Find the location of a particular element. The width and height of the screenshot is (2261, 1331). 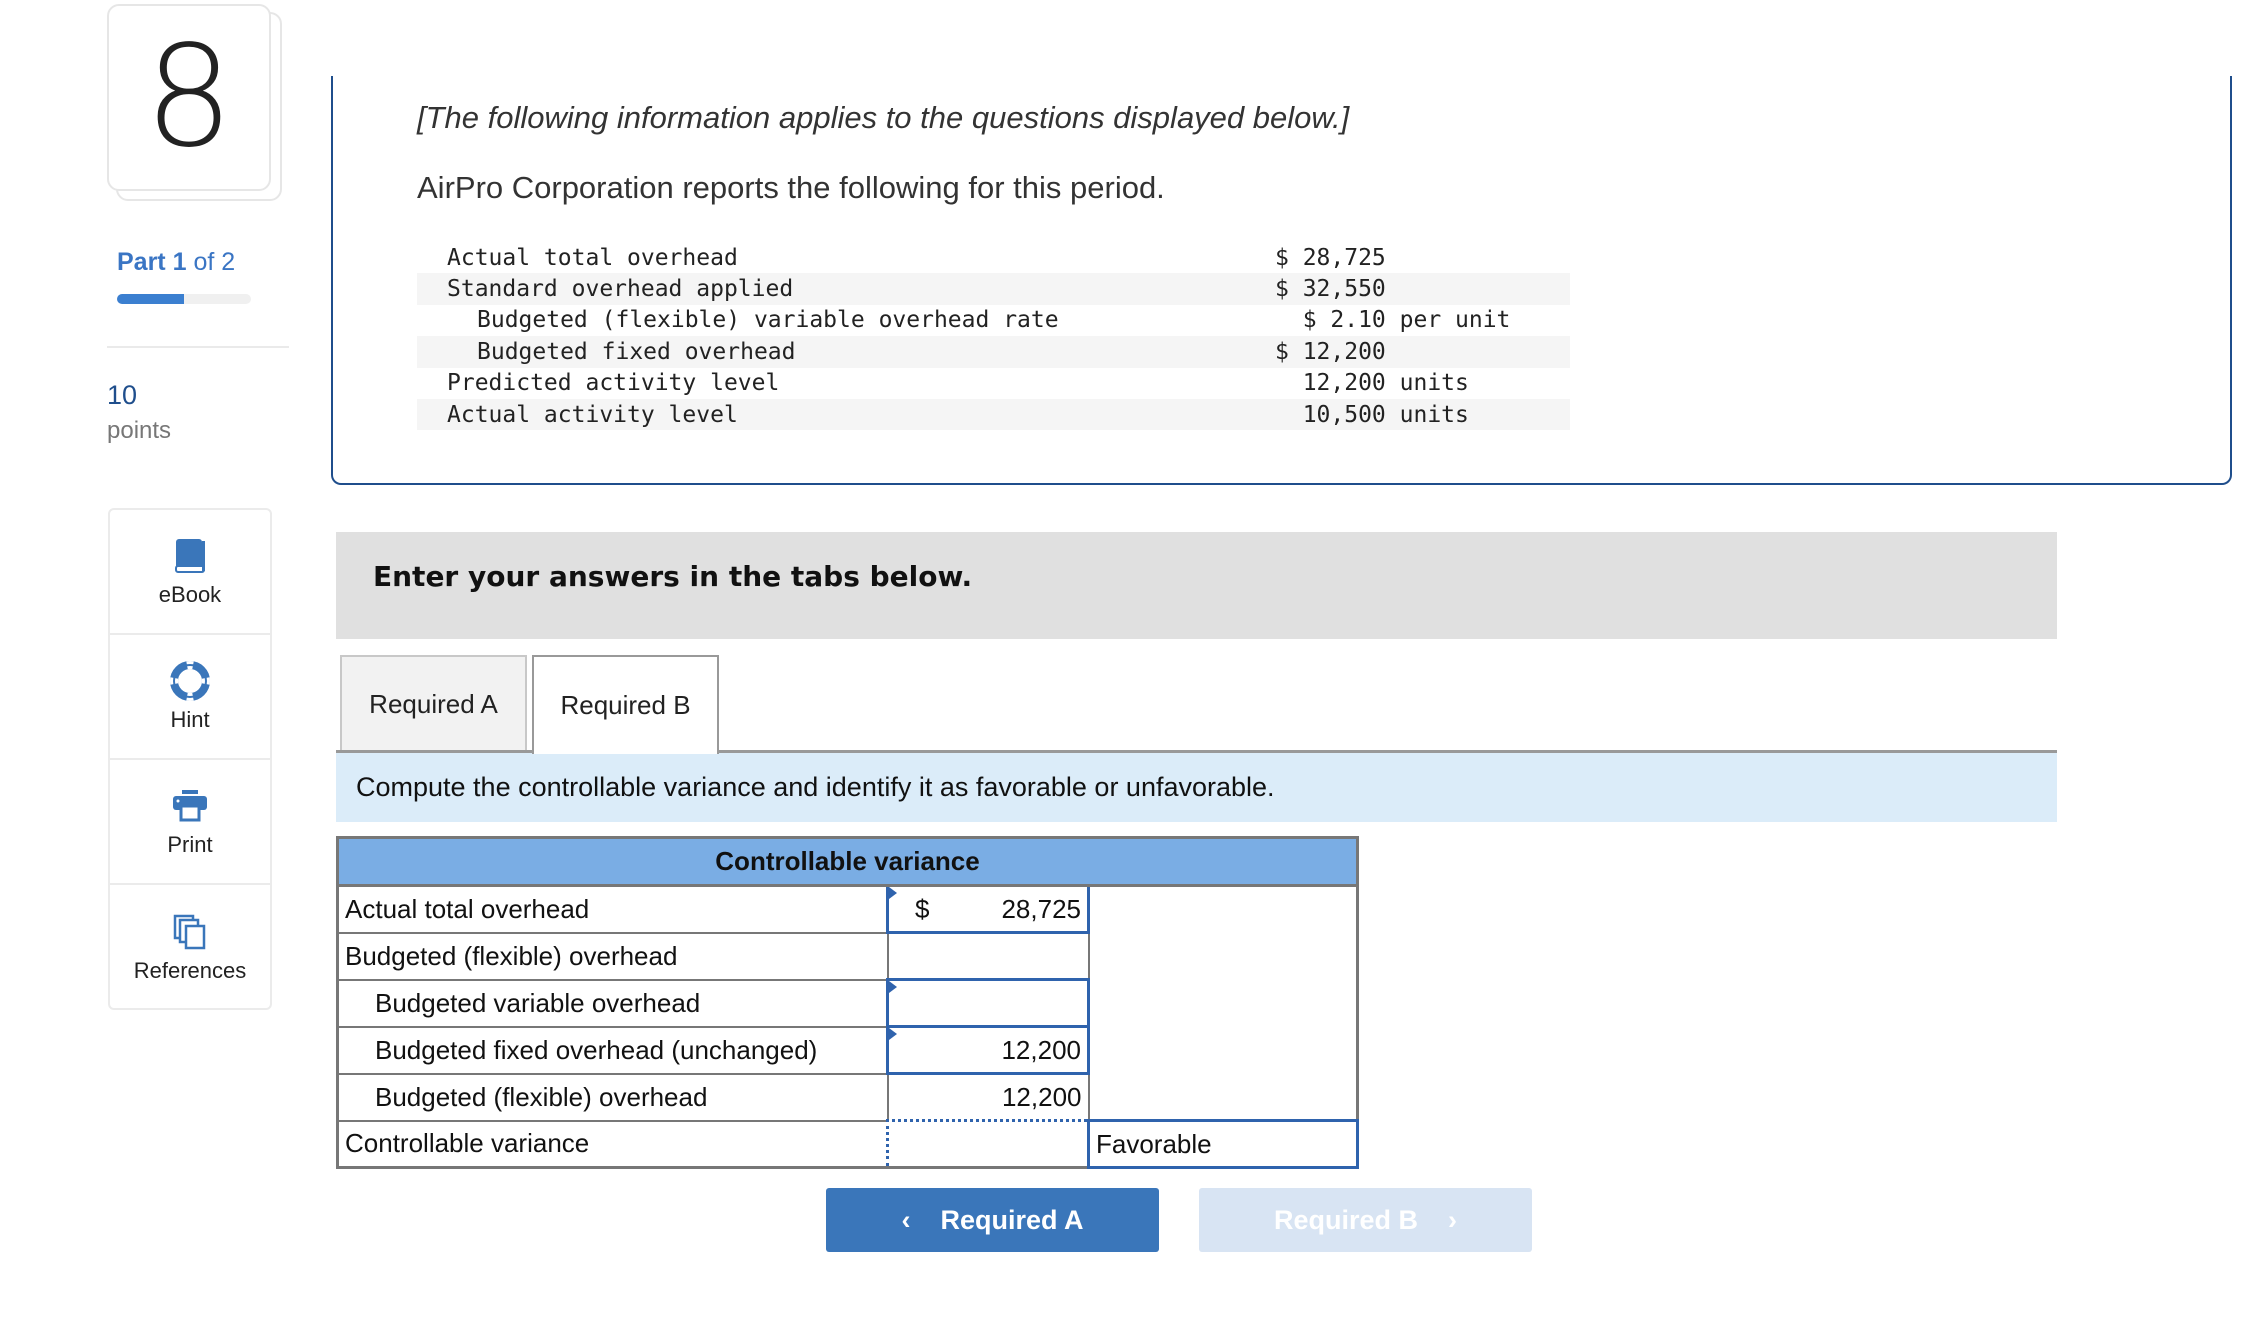

tab-required-a: Required A is located at coordinates (433, 703).